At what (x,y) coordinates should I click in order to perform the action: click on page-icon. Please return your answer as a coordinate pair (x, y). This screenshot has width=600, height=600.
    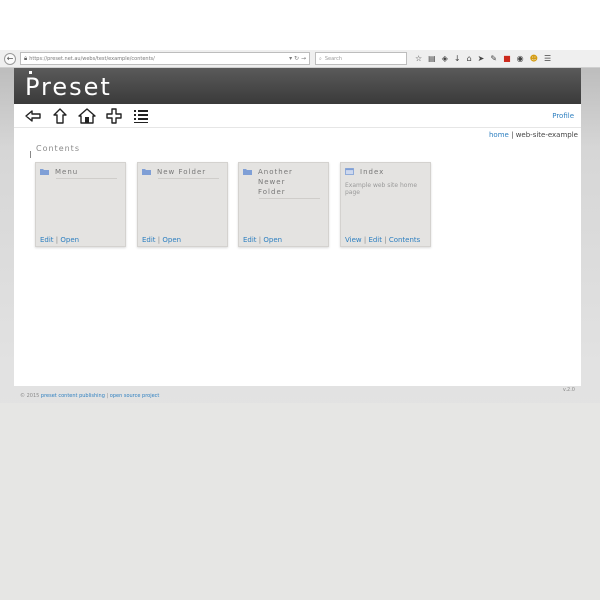
    Looking at the image, I should click on (349, 171).